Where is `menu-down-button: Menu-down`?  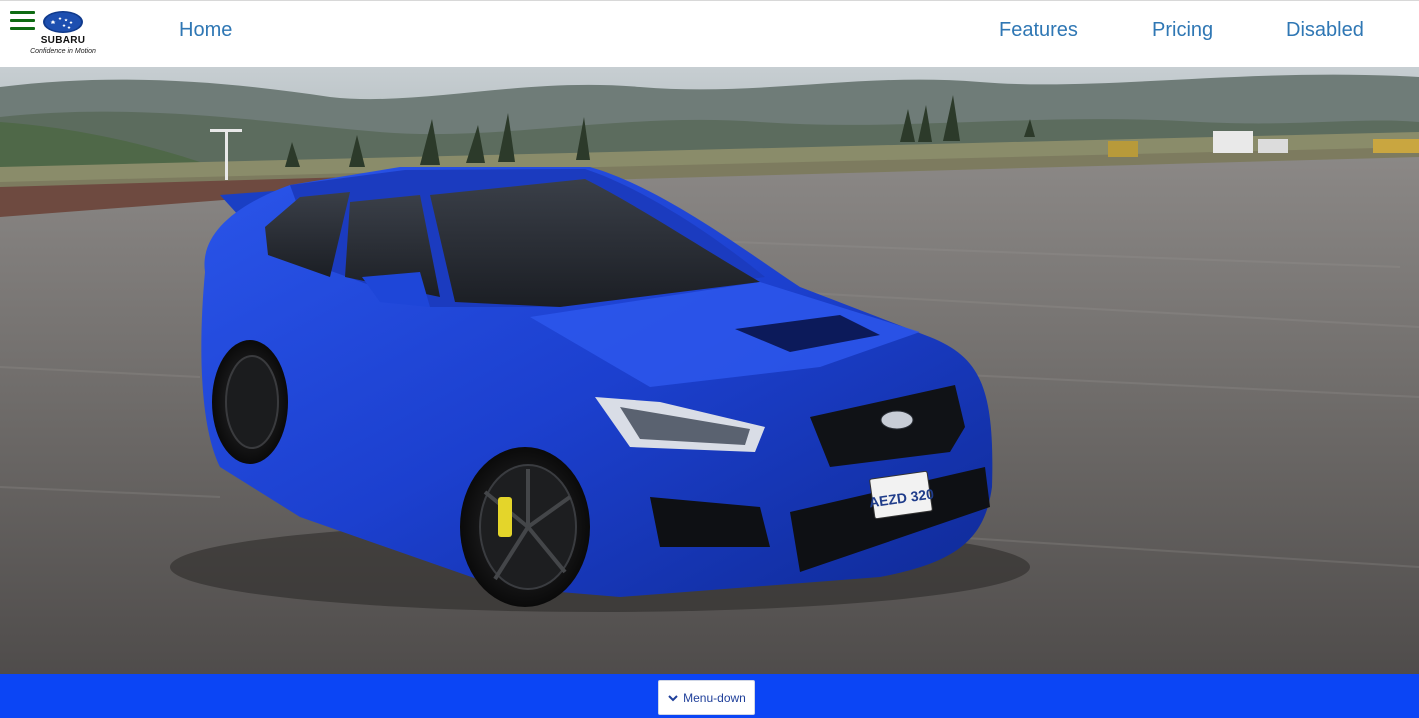
menu-down-button: Menu-down is located at coordinates (706, 697).